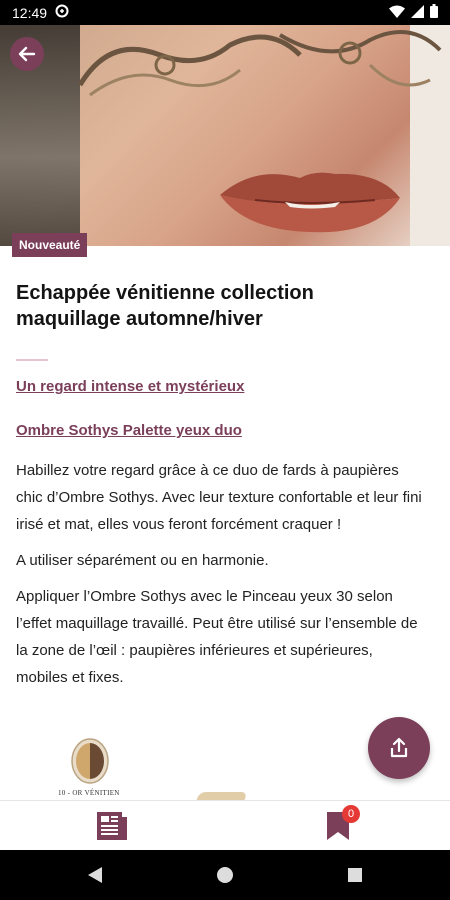  What do you see at coordinates (89, 793) in the screenshot?
I see `product-label: 10 - OR VÉNITIEN` at bounding box center [89, 793].